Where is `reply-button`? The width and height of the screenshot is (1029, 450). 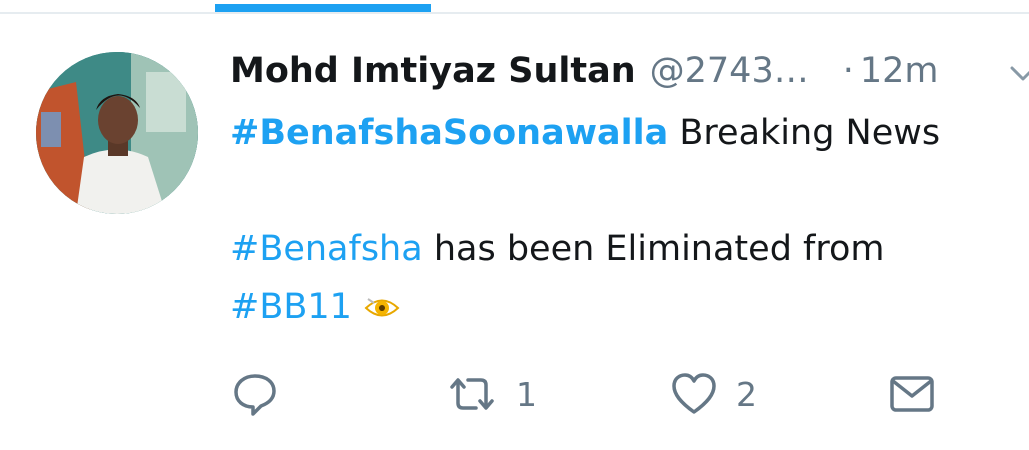
reply-button is located at coordinates (255, 394).